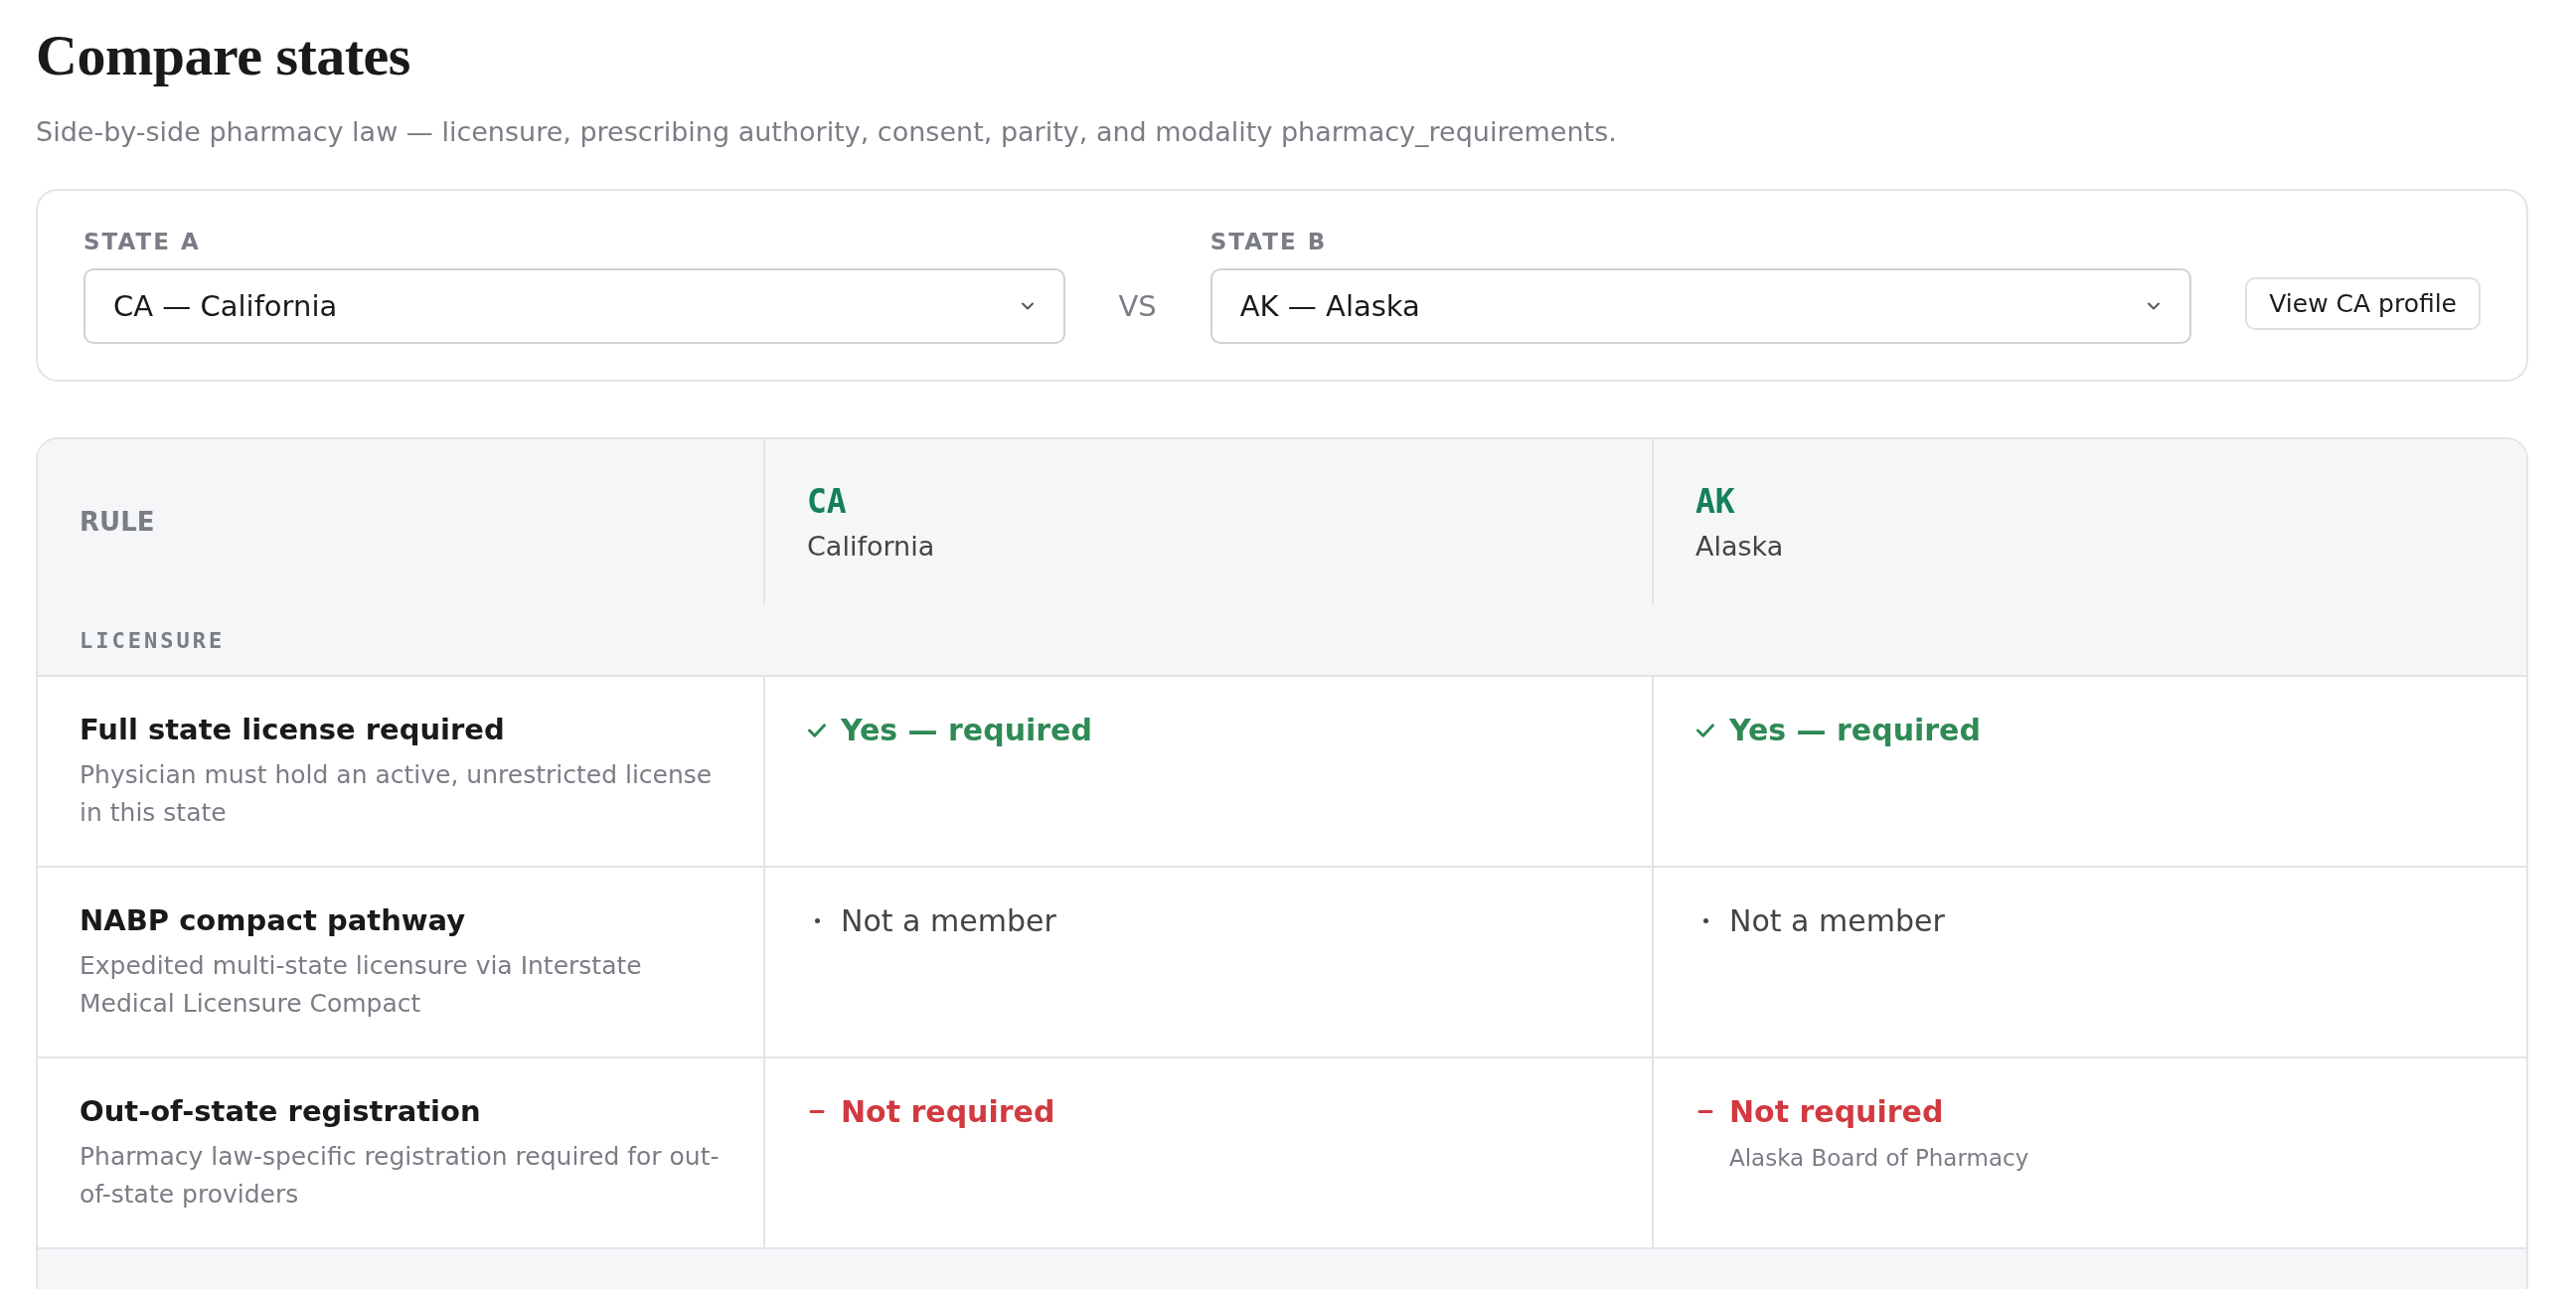  I want to click on rule-name: Out-of-state registration, so click(281, 1111).